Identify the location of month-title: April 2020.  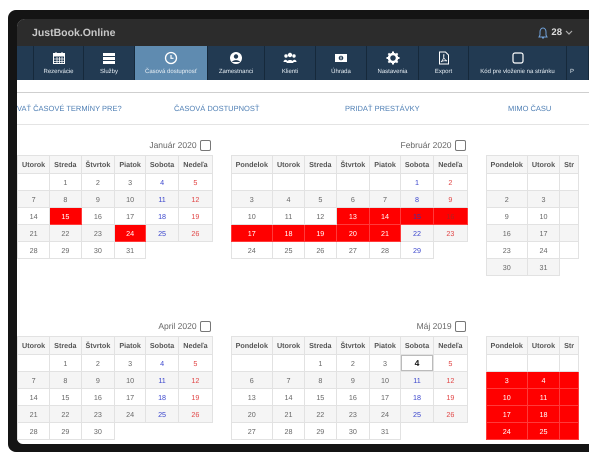
(177, 326).